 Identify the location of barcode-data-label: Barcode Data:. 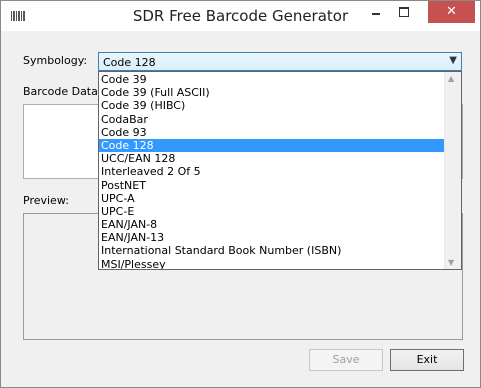
(62, 91).